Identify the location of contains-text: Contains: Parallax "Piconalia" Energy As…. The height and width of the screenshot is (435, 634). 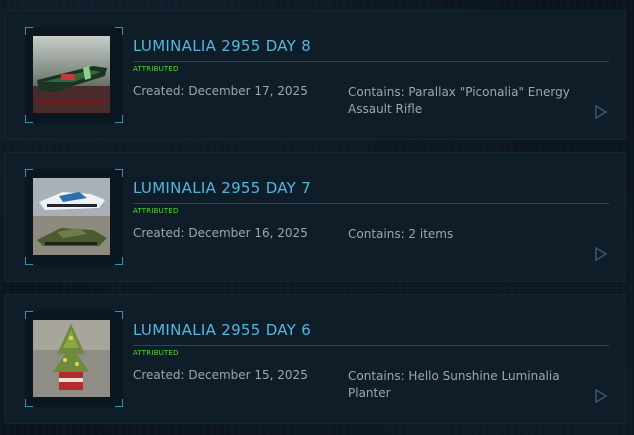
(459, 100).